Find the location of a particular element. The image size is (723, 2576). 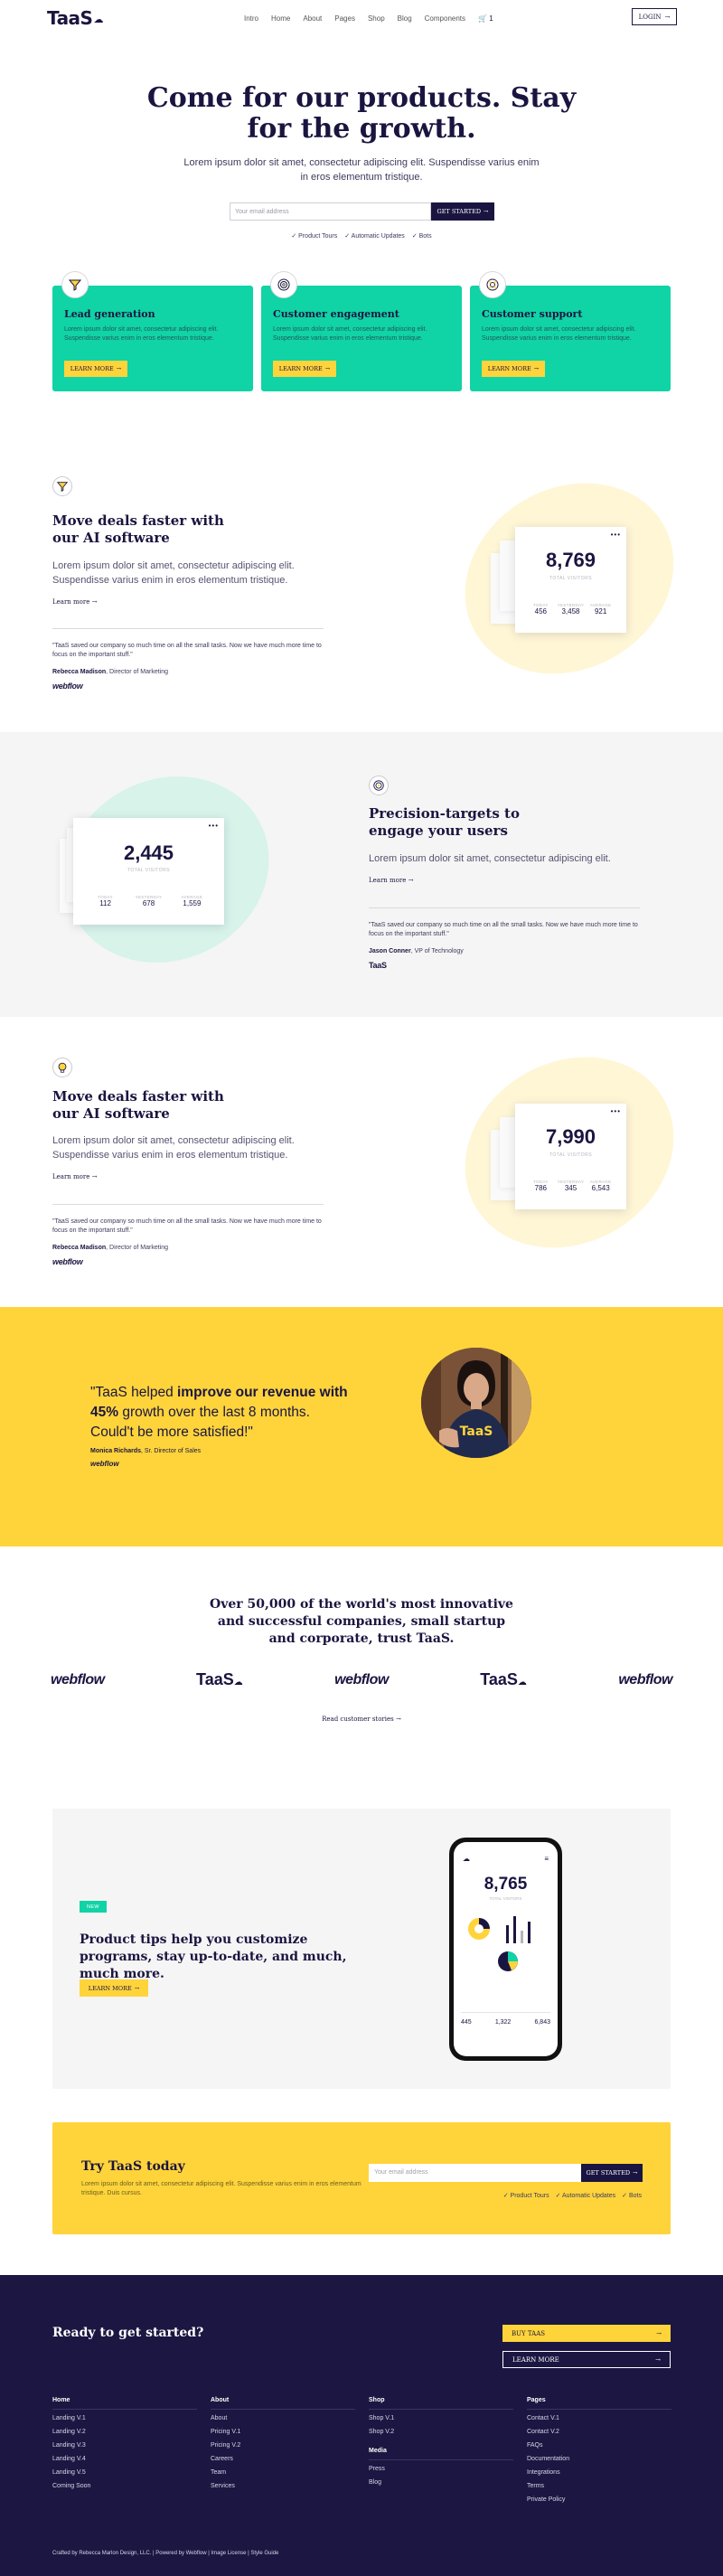

stat-value: 6,843 is located at coordinates (542, 2023).